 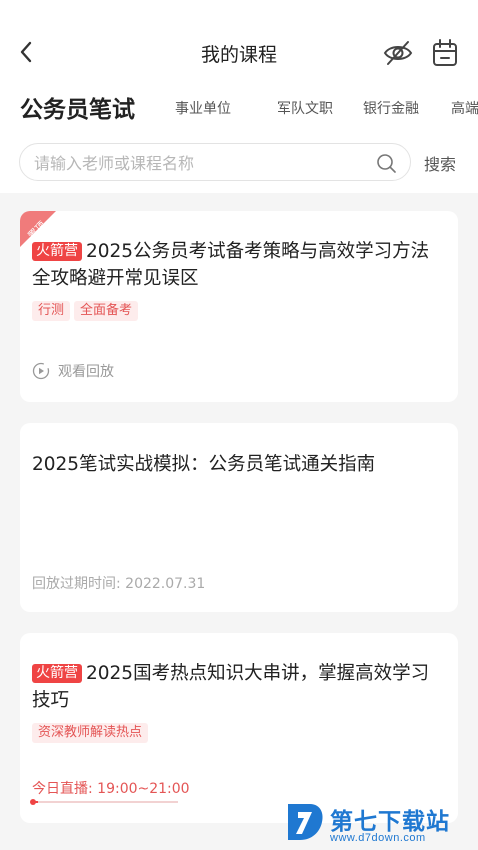 I want to click on replay-expiry-text: 回放过期时间: 2022.07.31, so click(x=119, y=584).